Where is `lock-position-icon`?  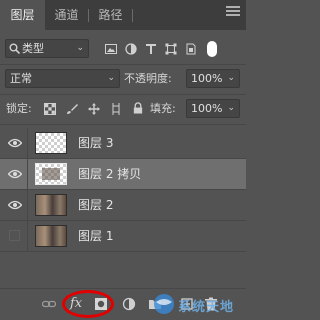 lock-position-icon is located at coordinates (94, 109).